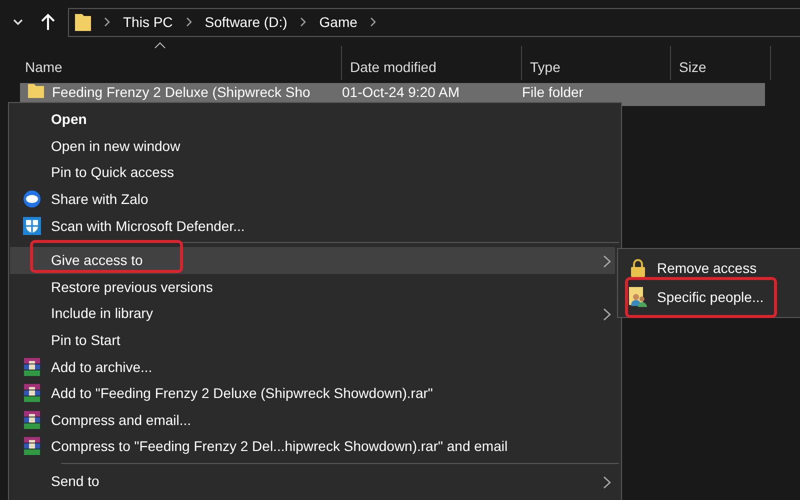  I want to click on file-name: Feeding Frenzy 2 Deluxe (Shipwreck Sho, so click(182, 92).